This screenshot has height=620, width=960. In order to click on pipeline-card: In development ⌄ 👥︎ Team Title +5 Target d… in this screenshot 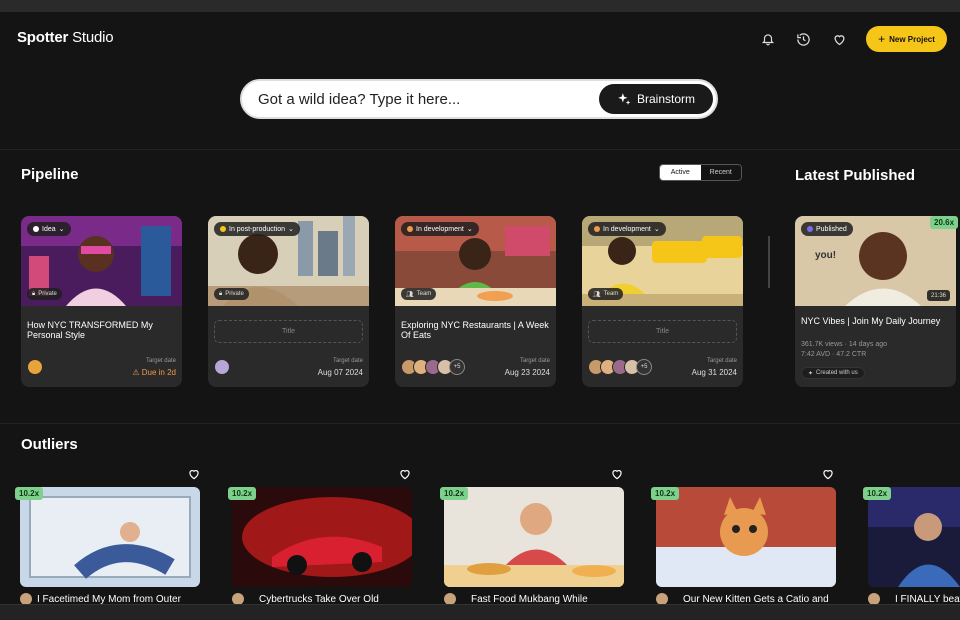, I will do `click(662, 301)`.